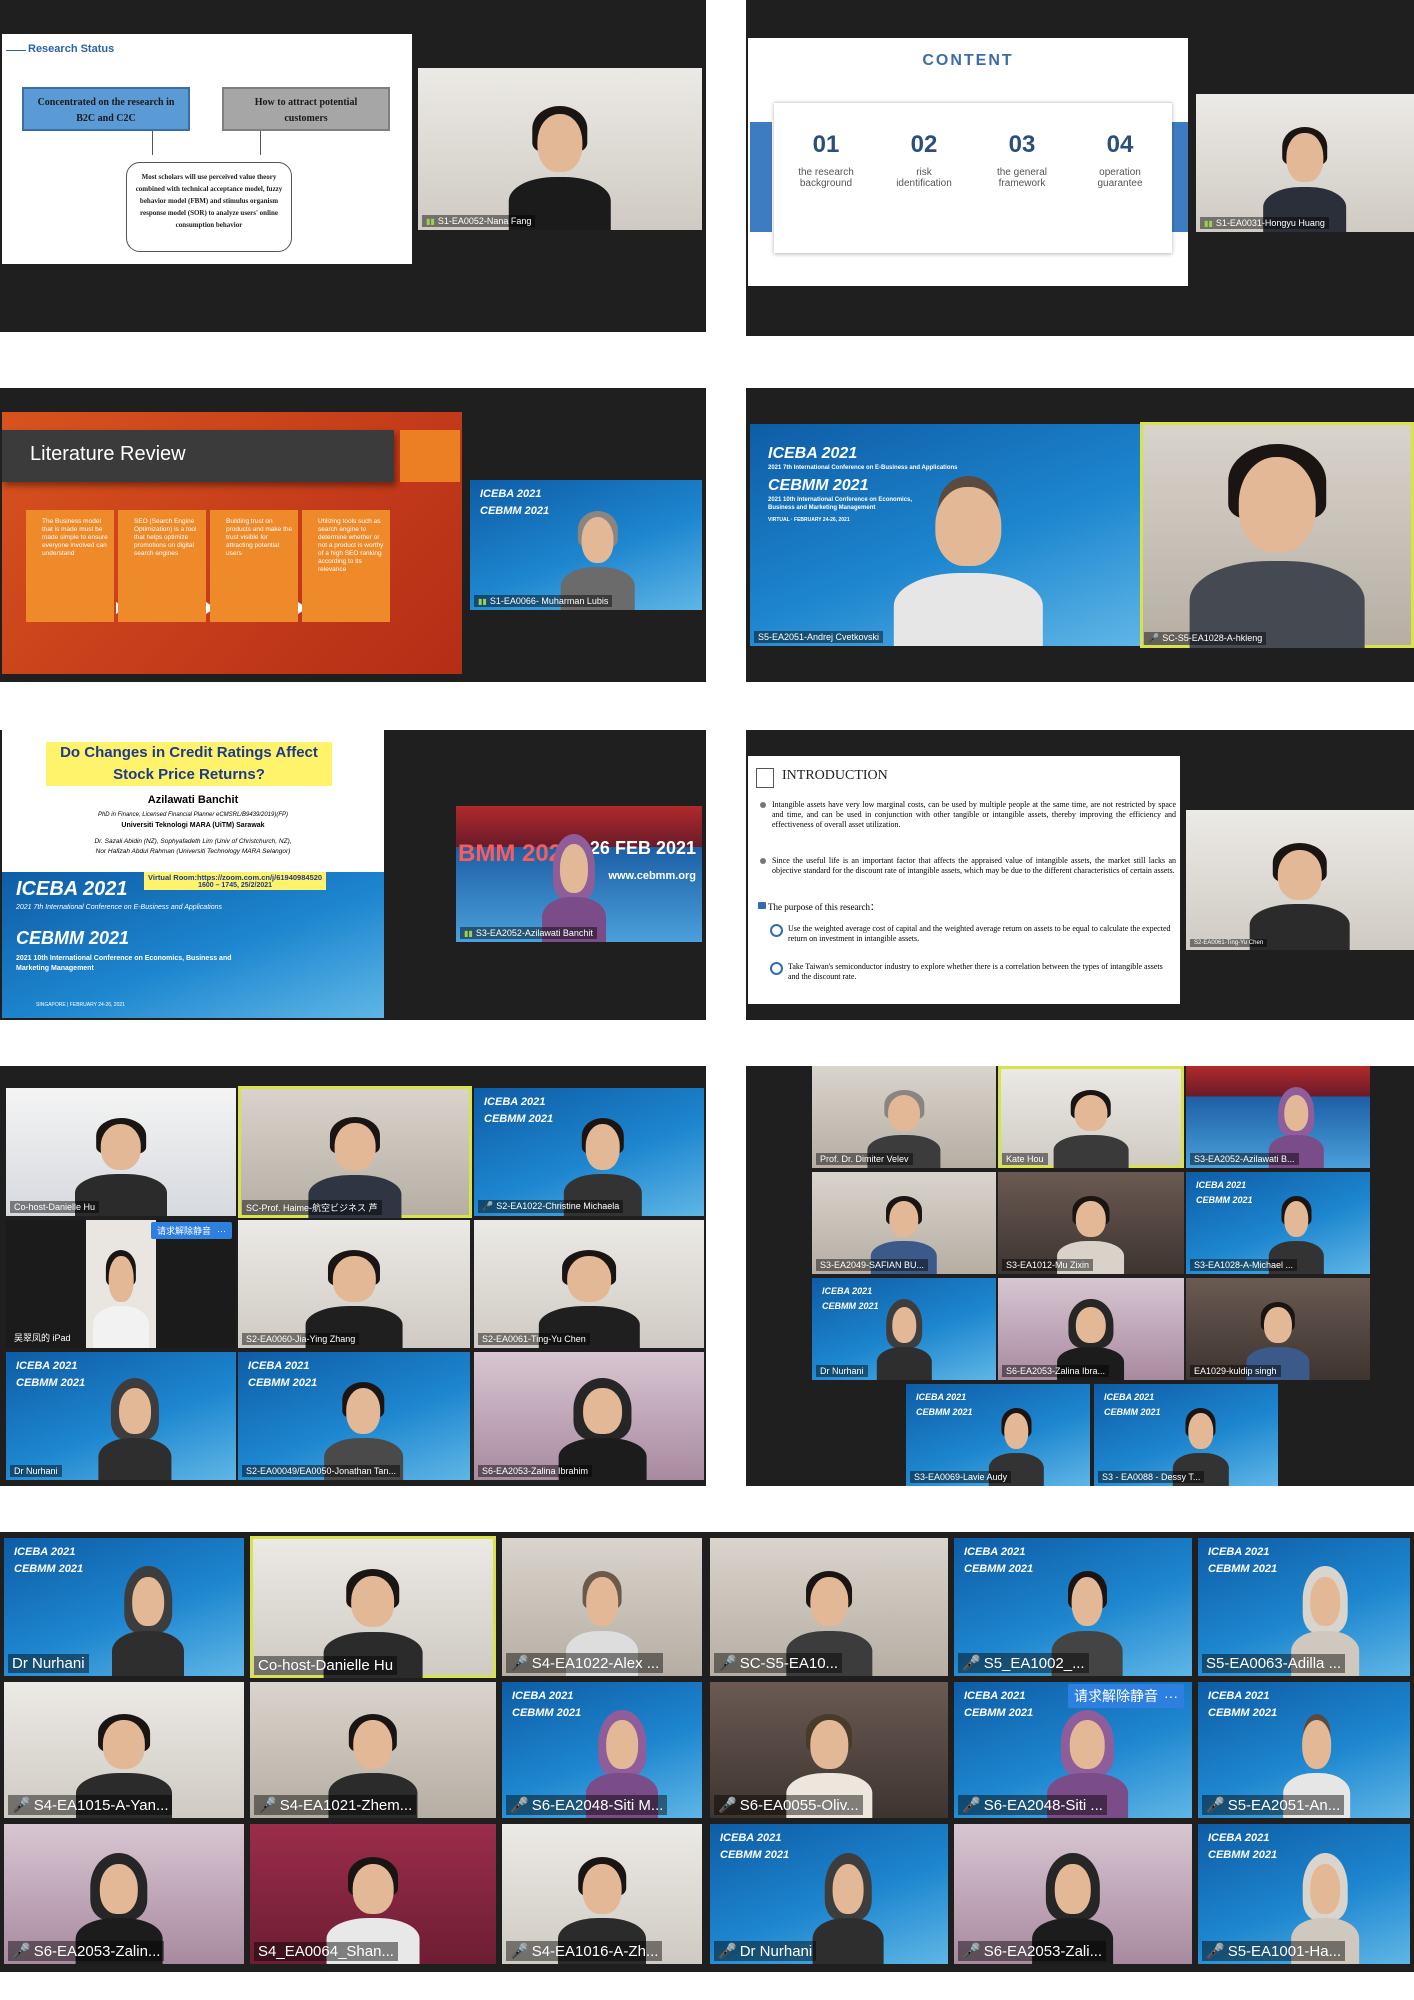 This screenshot has width=1414, height=2000. What do you see at coordinates (560, 149) in the screenshot?
I see `video-tile: ▮▮ S1-EA0052-Nana Fang` at bounding box center [560, 149].